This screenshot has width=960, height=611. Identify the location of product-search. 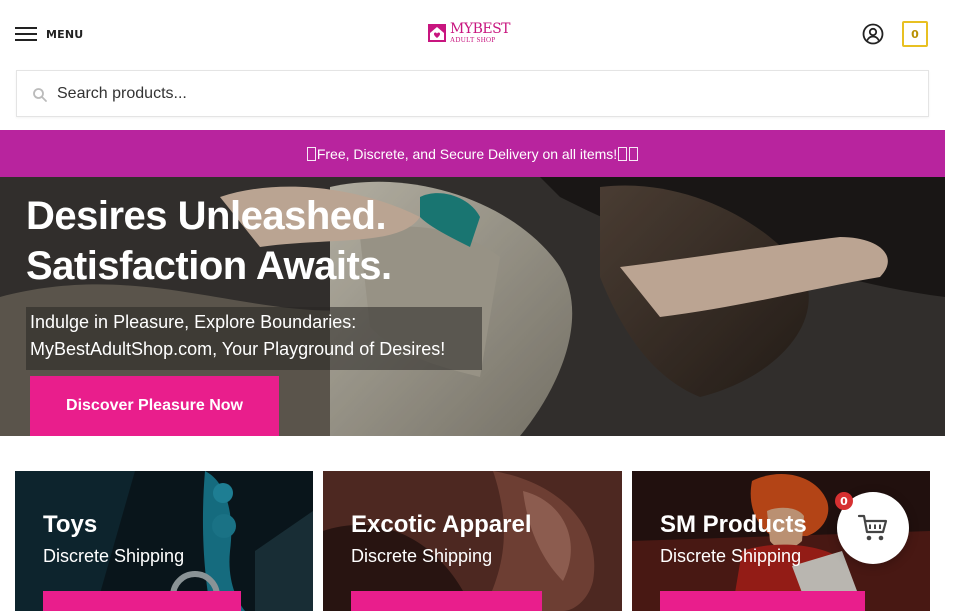
(472, 93).